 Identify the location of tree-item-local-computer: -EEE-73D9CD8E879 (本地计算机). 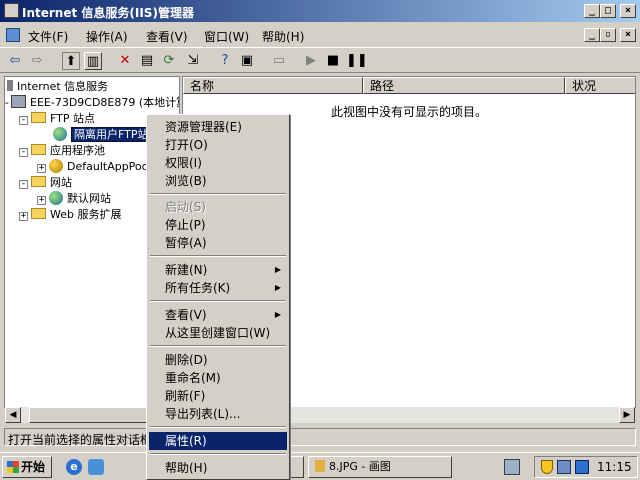
(92, 103).